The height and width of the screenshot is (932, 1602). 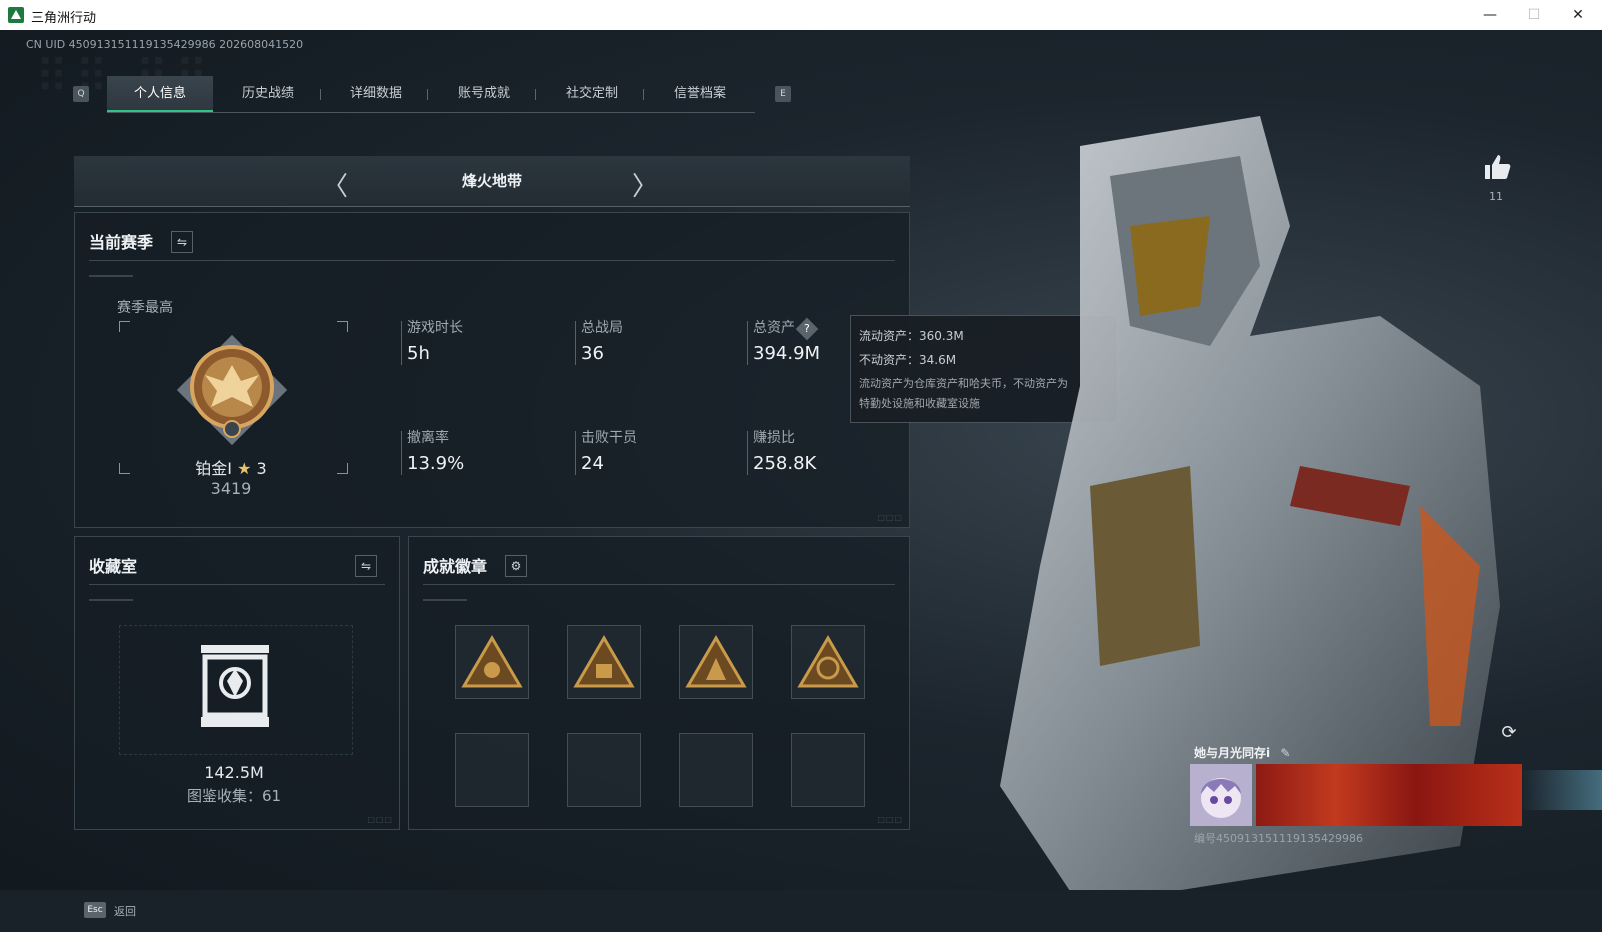 I want to click on back-label: 返回, so click(x=125, y=911).